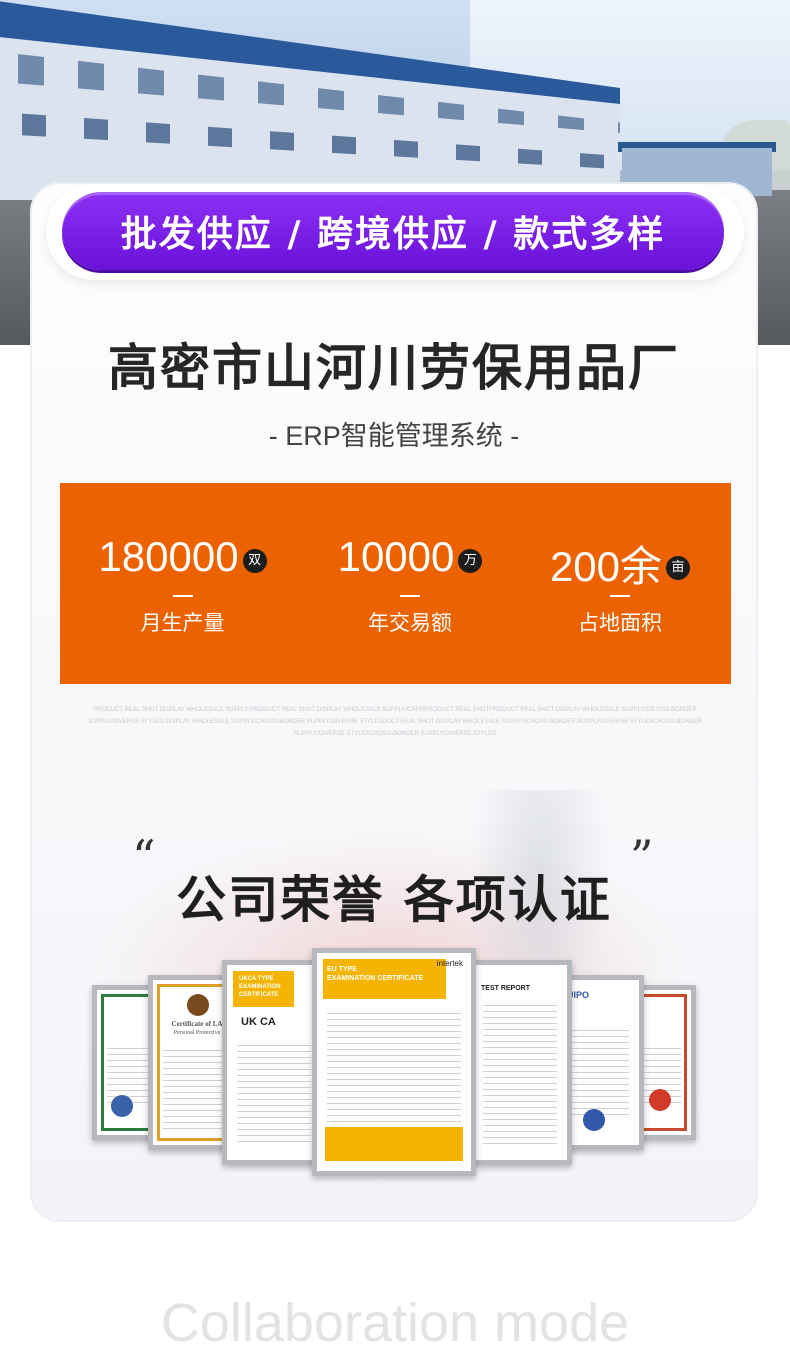 This screenshot has width=790, height=1354. I want to click on certificate-test-report: TEST REPORT, so click(520, 1062).